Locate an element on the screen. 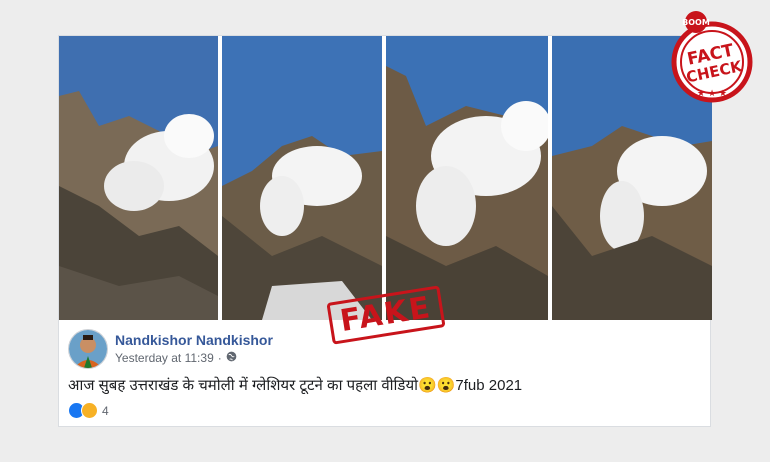 This screenshot has width=770, height=462. avatar is located at coordinates (88, 349).